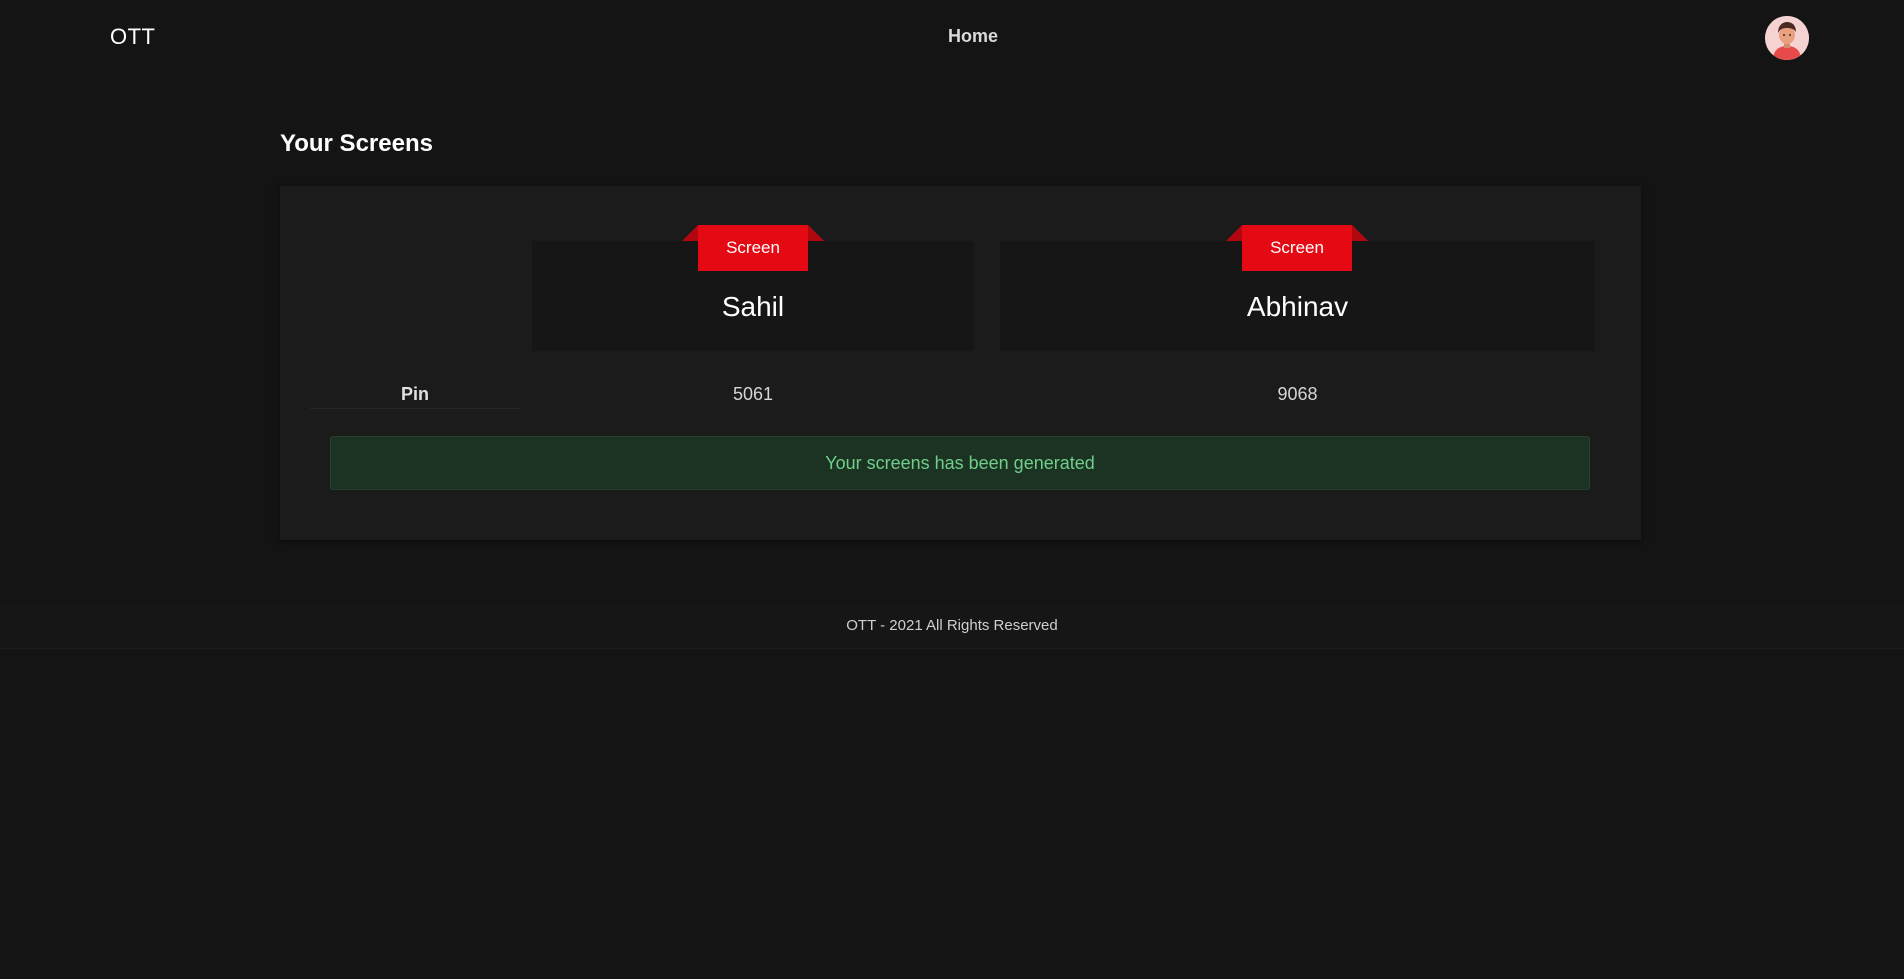 Image resolution: width=1904 pixels, height=979 pixels. I want to click on pin-value-sahil: 5061, so click(753, 394).